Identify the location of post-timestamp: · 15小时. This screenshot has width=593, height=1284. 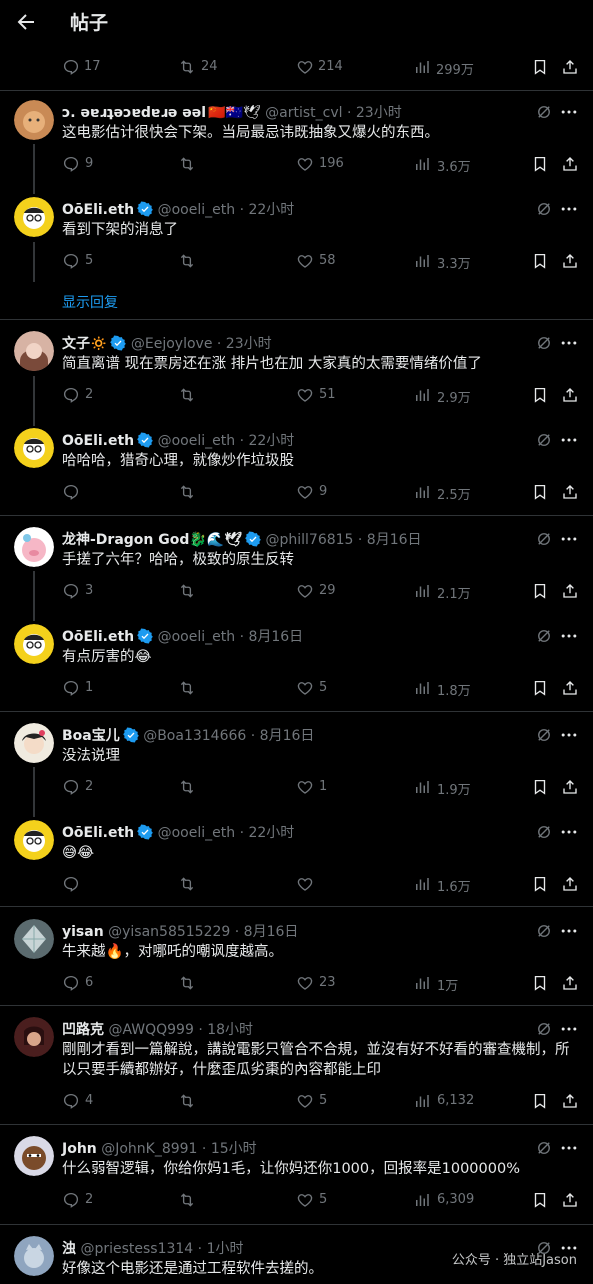
(229, 1149).